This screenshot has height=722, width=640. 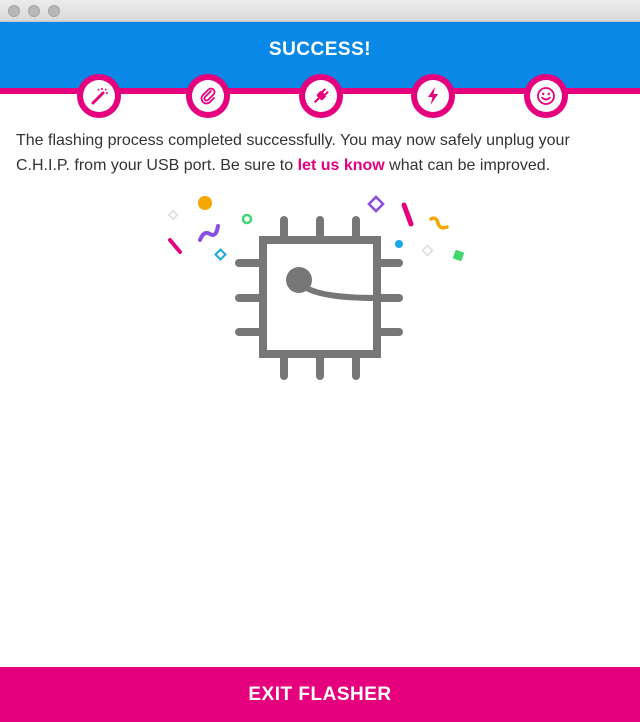 What do you see at coordinates (299, 280) in the screenshot?
I see `chip-dot` at bounding box center [299, 280].